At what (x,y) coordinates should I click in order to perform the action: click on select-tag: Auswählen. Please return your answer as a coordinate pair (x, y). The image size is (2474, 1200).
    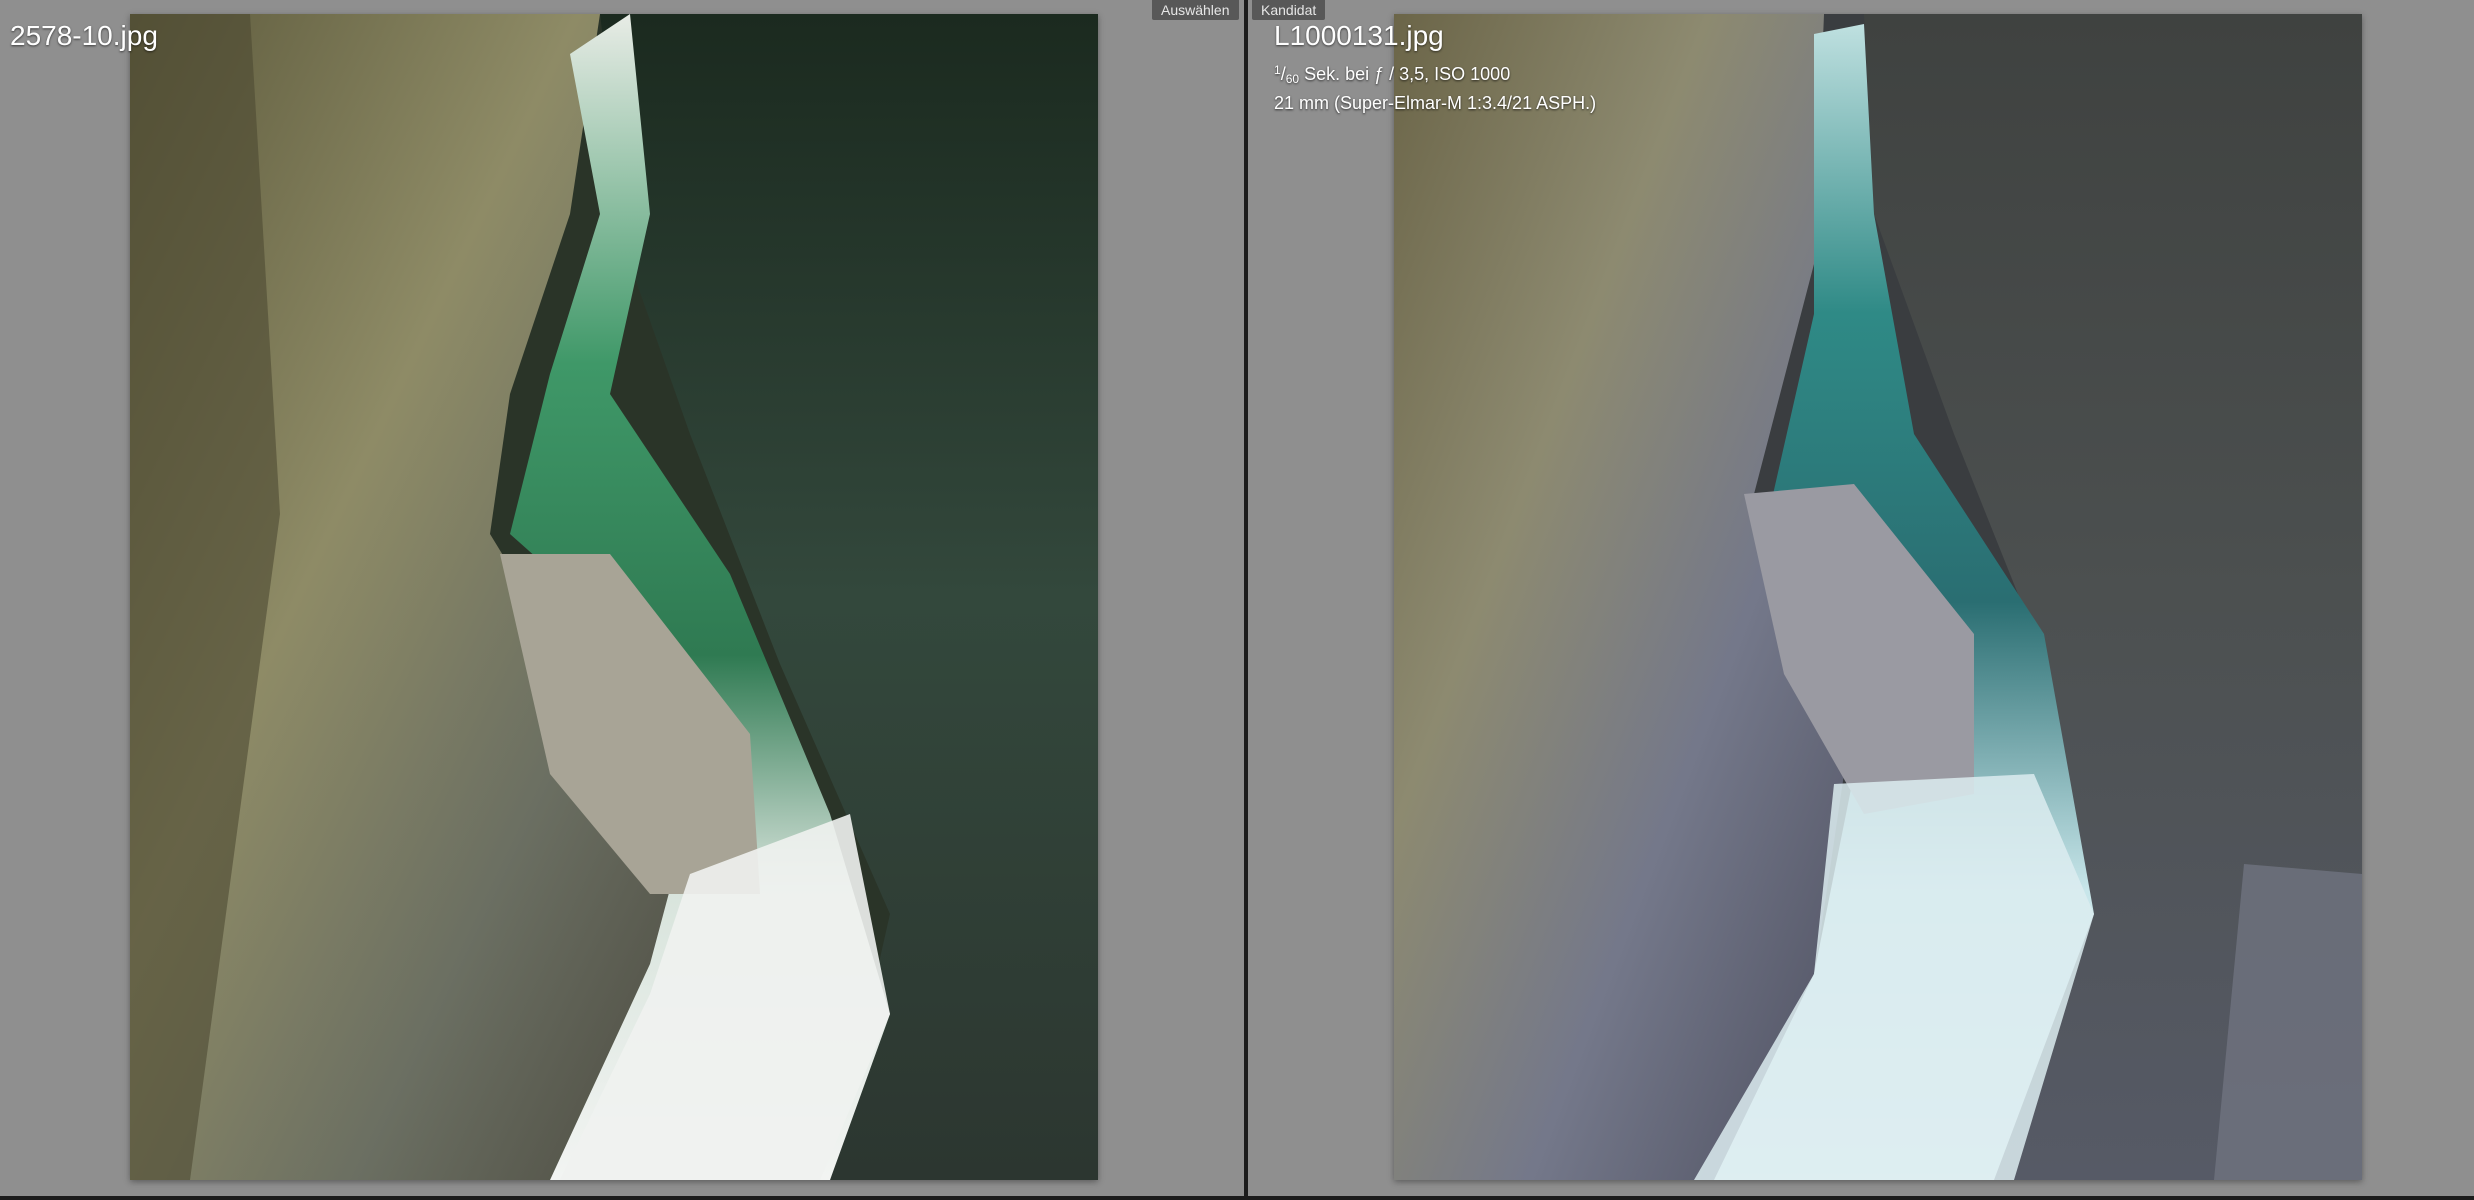
    Looking at the image, I should click on (1195, 10).